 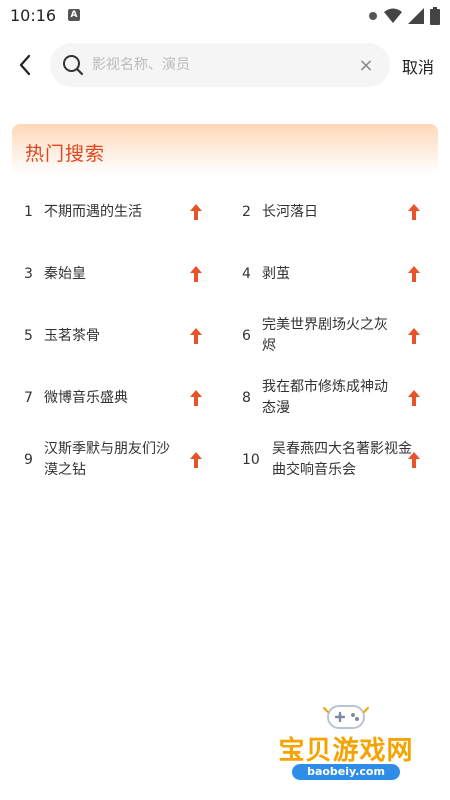 I want to click on hot-search-item: 5 玉茗茶骨, so click(x=118, y=336).